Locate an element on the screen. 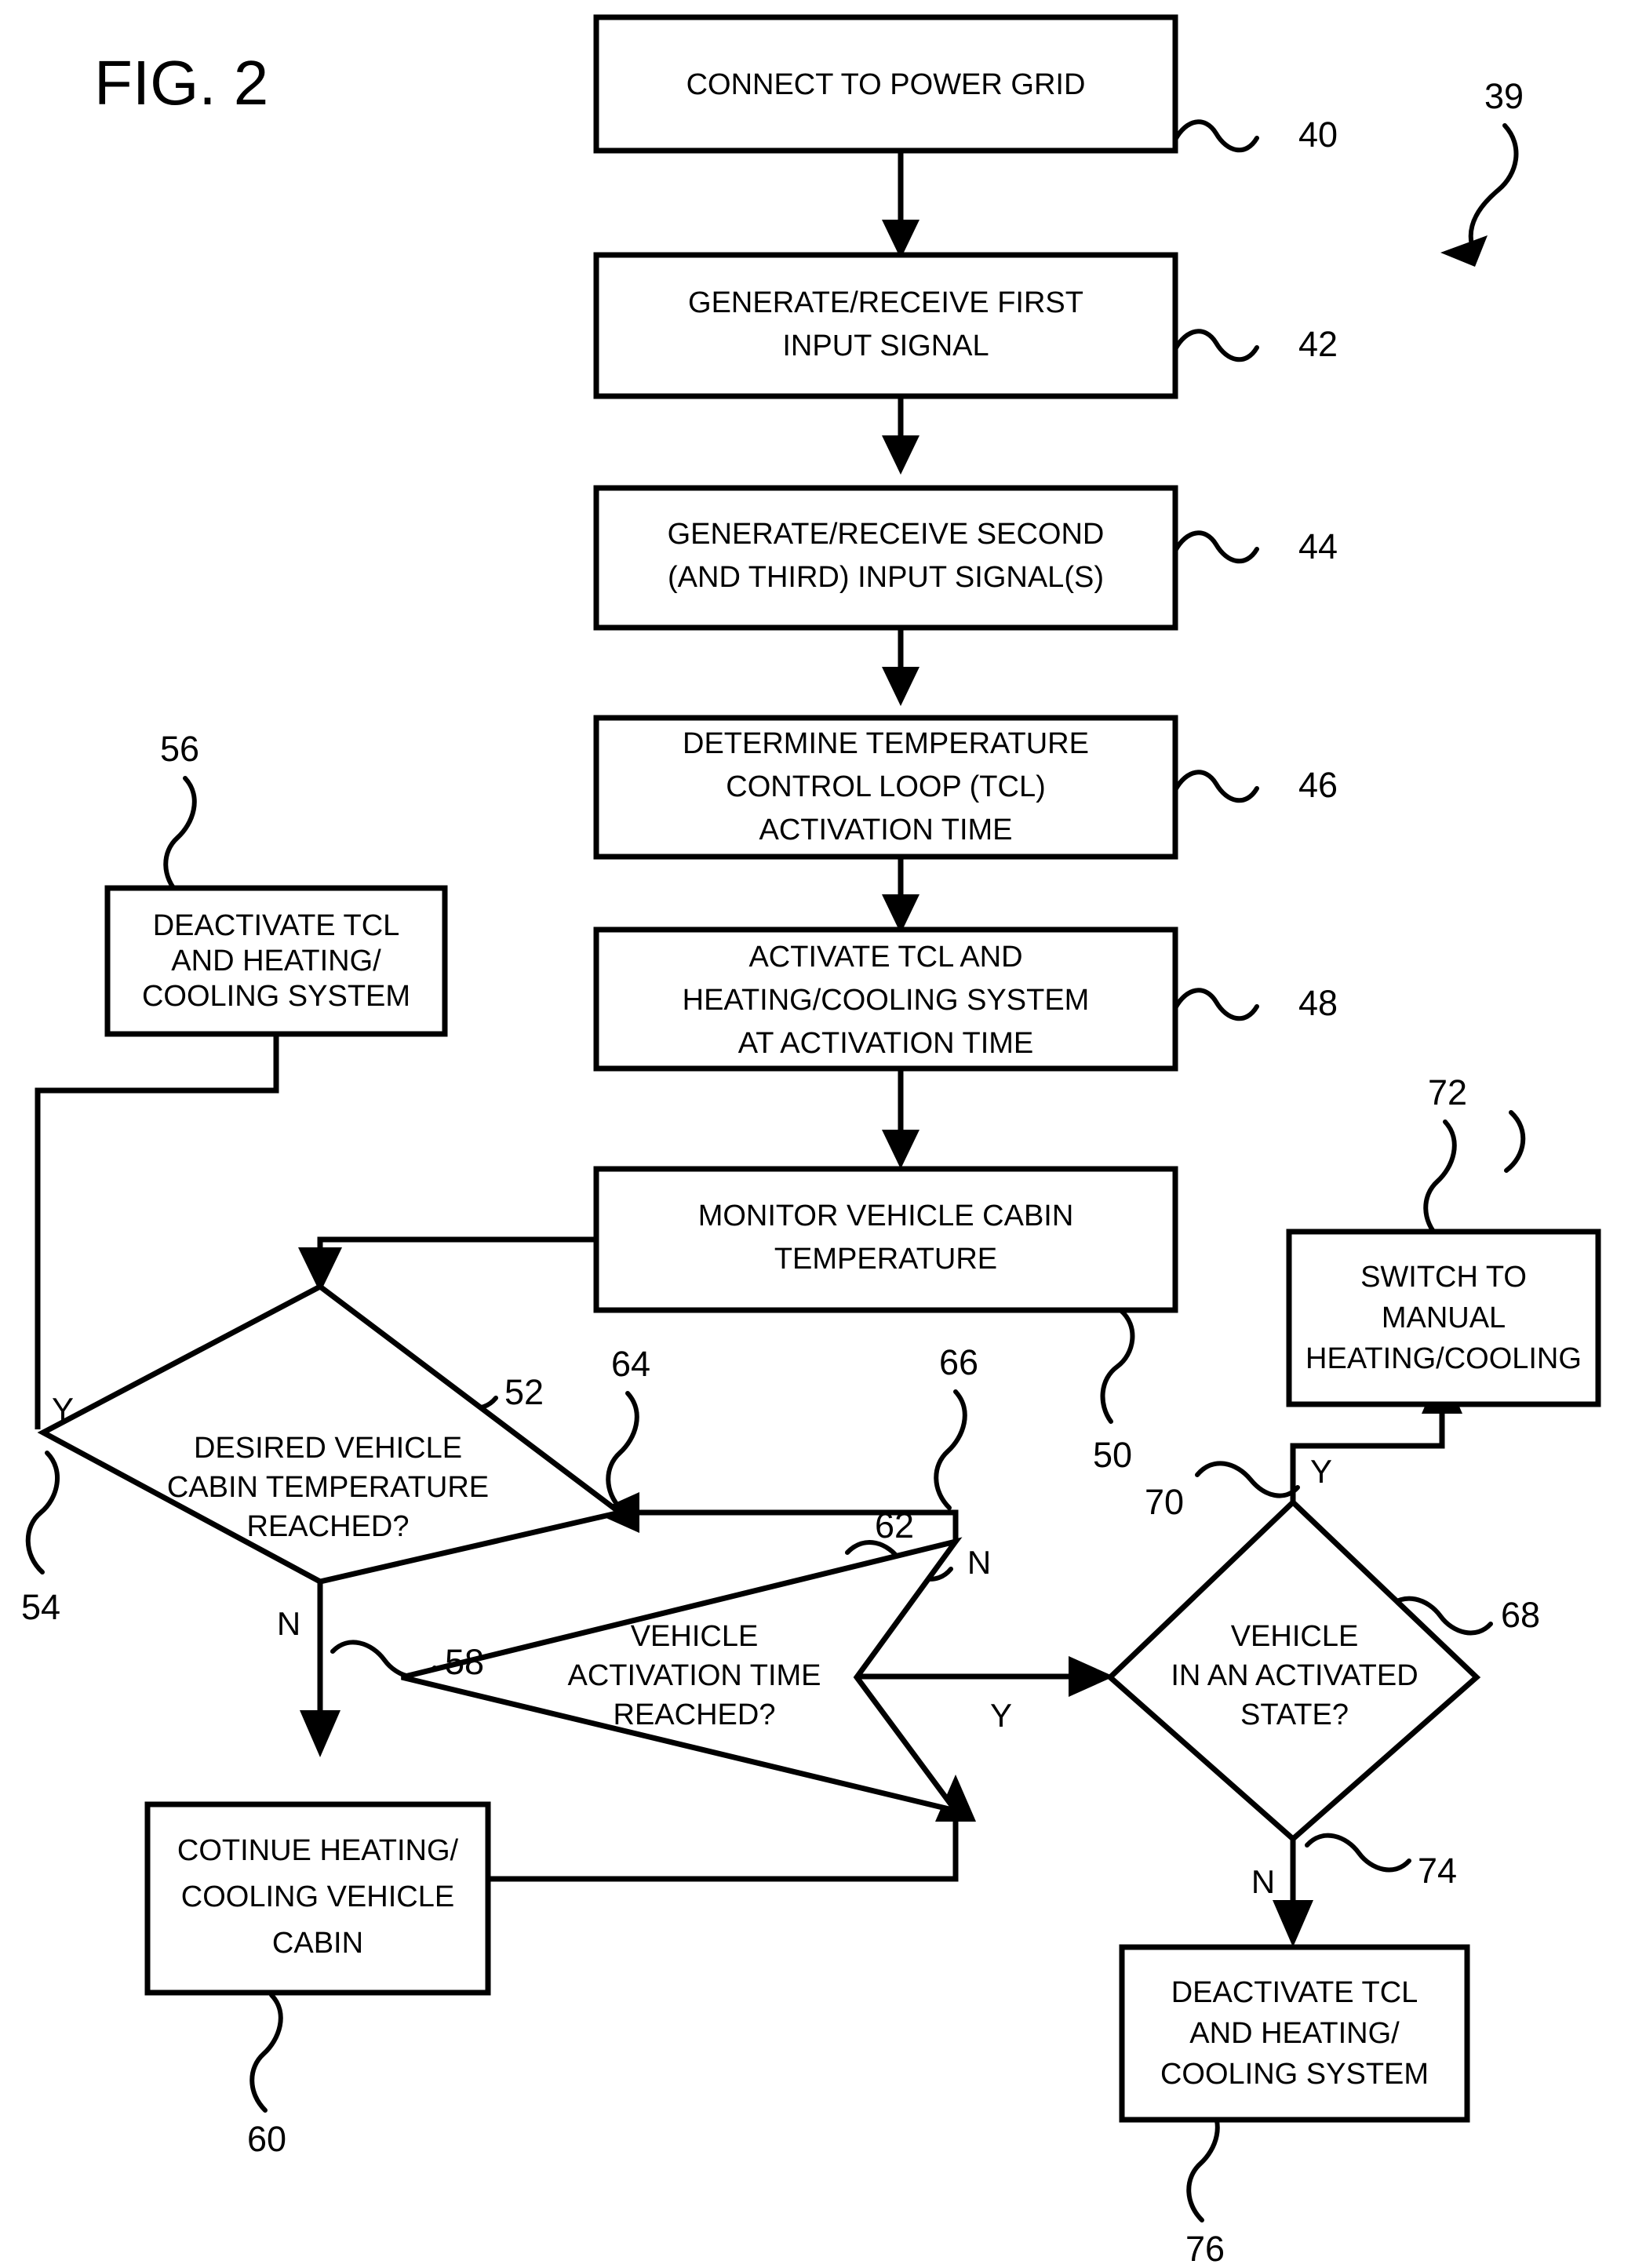 The image size is (1646, 2268). node-46-line-0: DETERMINE TEMPERATURE is located at coordinates (886, 743).